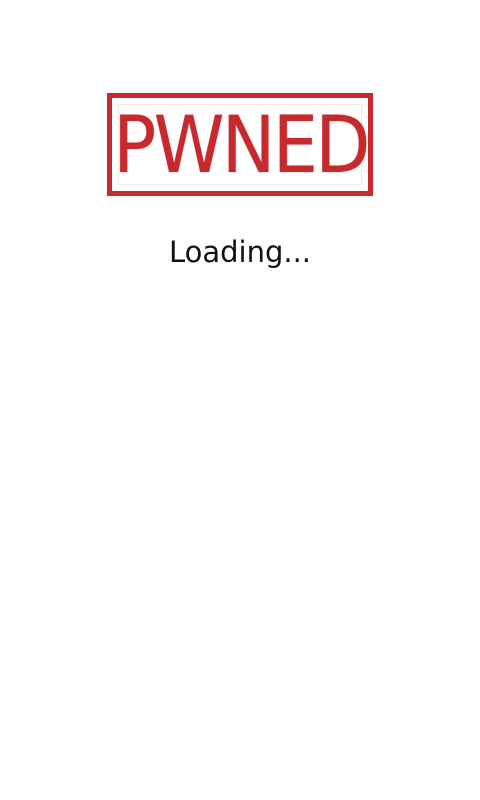  I want to click on logo-text: PWNED, so click(240, 145).